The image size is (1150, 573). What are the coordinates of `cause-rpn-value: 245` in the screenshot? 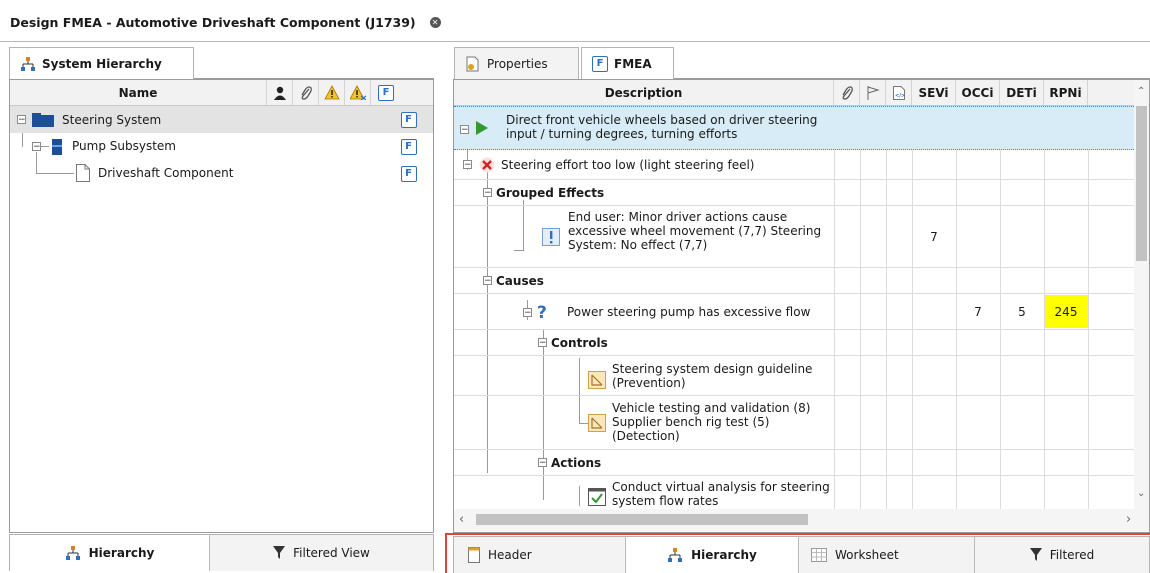 It's located at (1066, 312).